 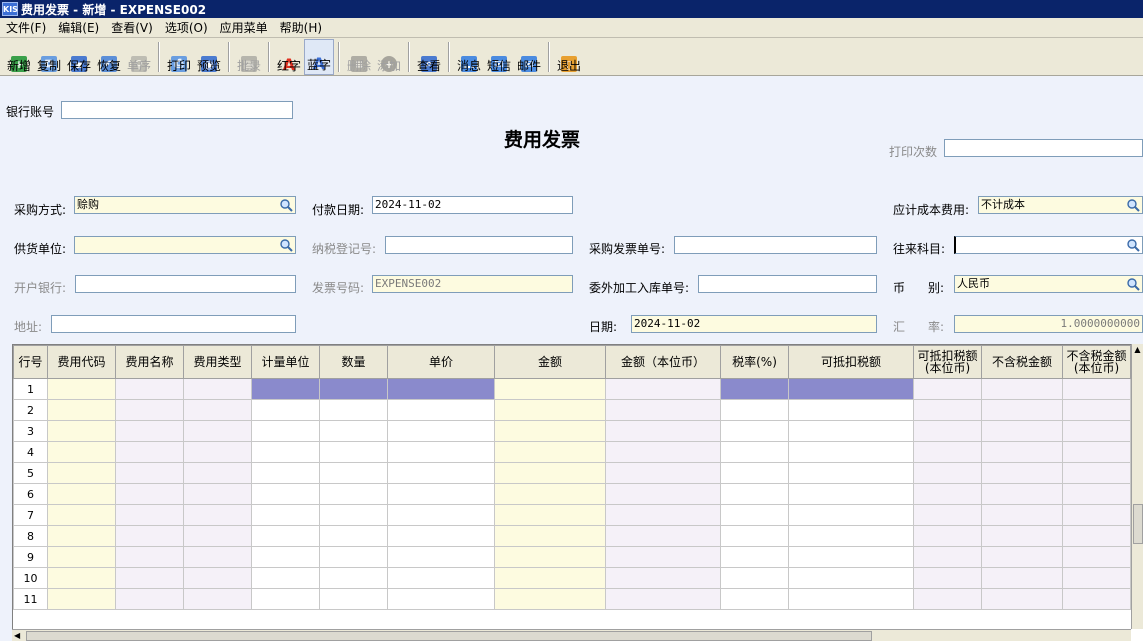 What do you see at coordinates (441, 362) in the screenshot?
I see `col-header-unit-price: 单价` at bounding box center [441, 362].